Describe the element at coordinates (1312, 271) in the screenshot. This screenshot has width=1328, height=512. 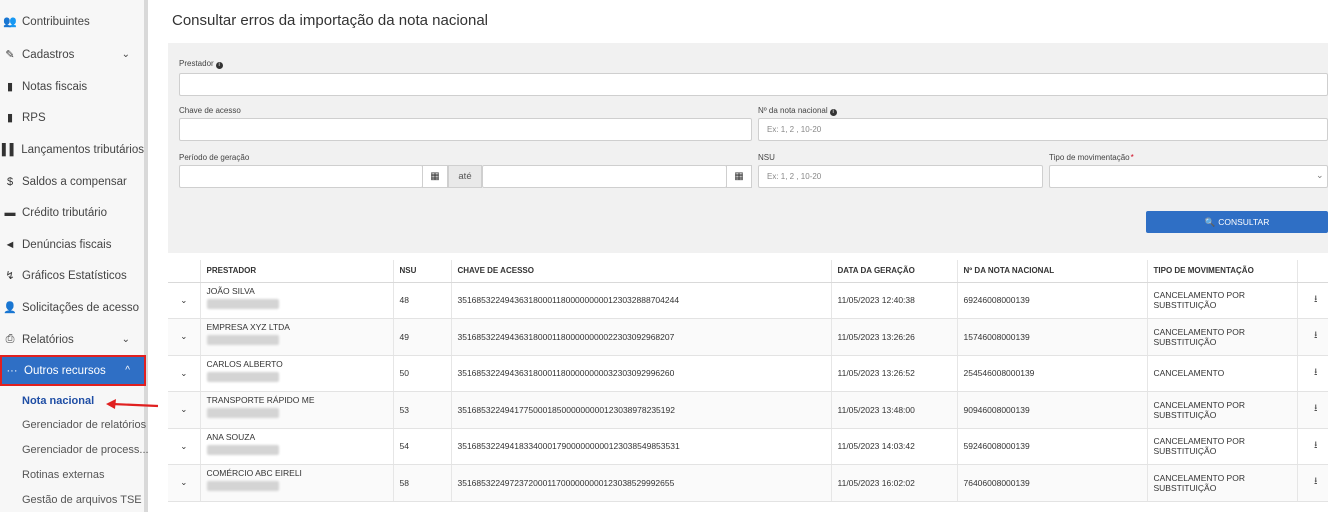
I see `actions-column-header` at that location.